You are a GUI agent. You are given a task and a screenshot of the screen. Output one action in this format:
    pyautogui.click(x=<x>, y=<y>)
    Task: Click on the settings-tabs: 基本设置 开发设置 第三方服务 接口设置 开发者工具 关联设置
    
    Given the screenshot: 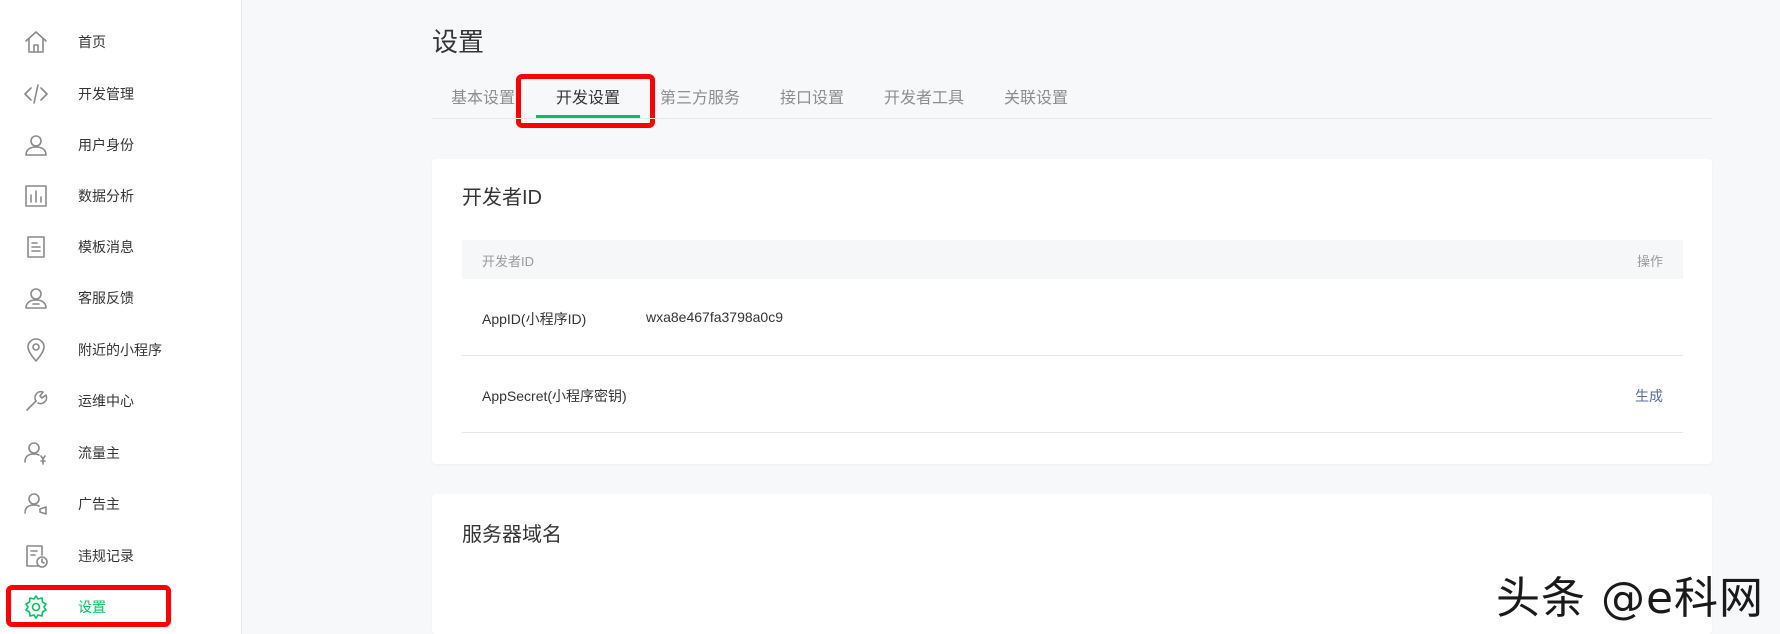 What is the action you would take?
    pyautogui.click(x=1072, y=95)
    